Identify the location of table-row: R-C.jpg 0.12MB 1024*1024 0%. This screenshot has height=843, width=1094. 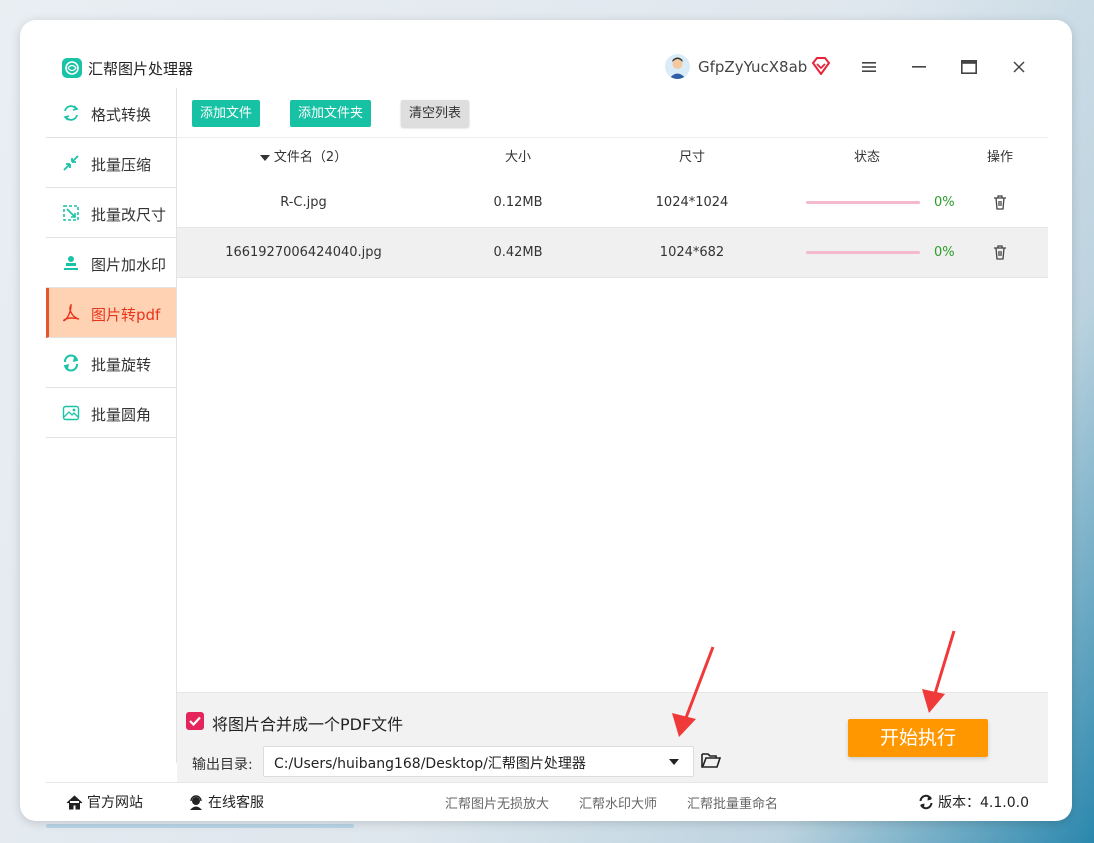
(612, 203).